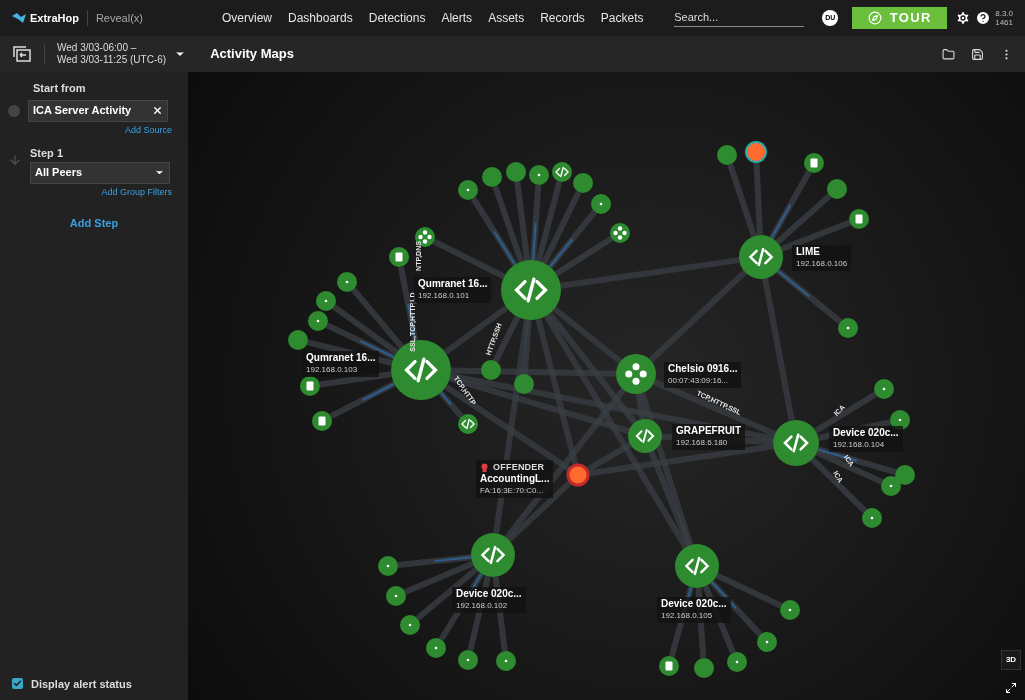 This screenshot has width=1025, height=700. Describe the element at coordinates (148, 130) in the screenshot. I see `add-source-link: Add Source` at that location.